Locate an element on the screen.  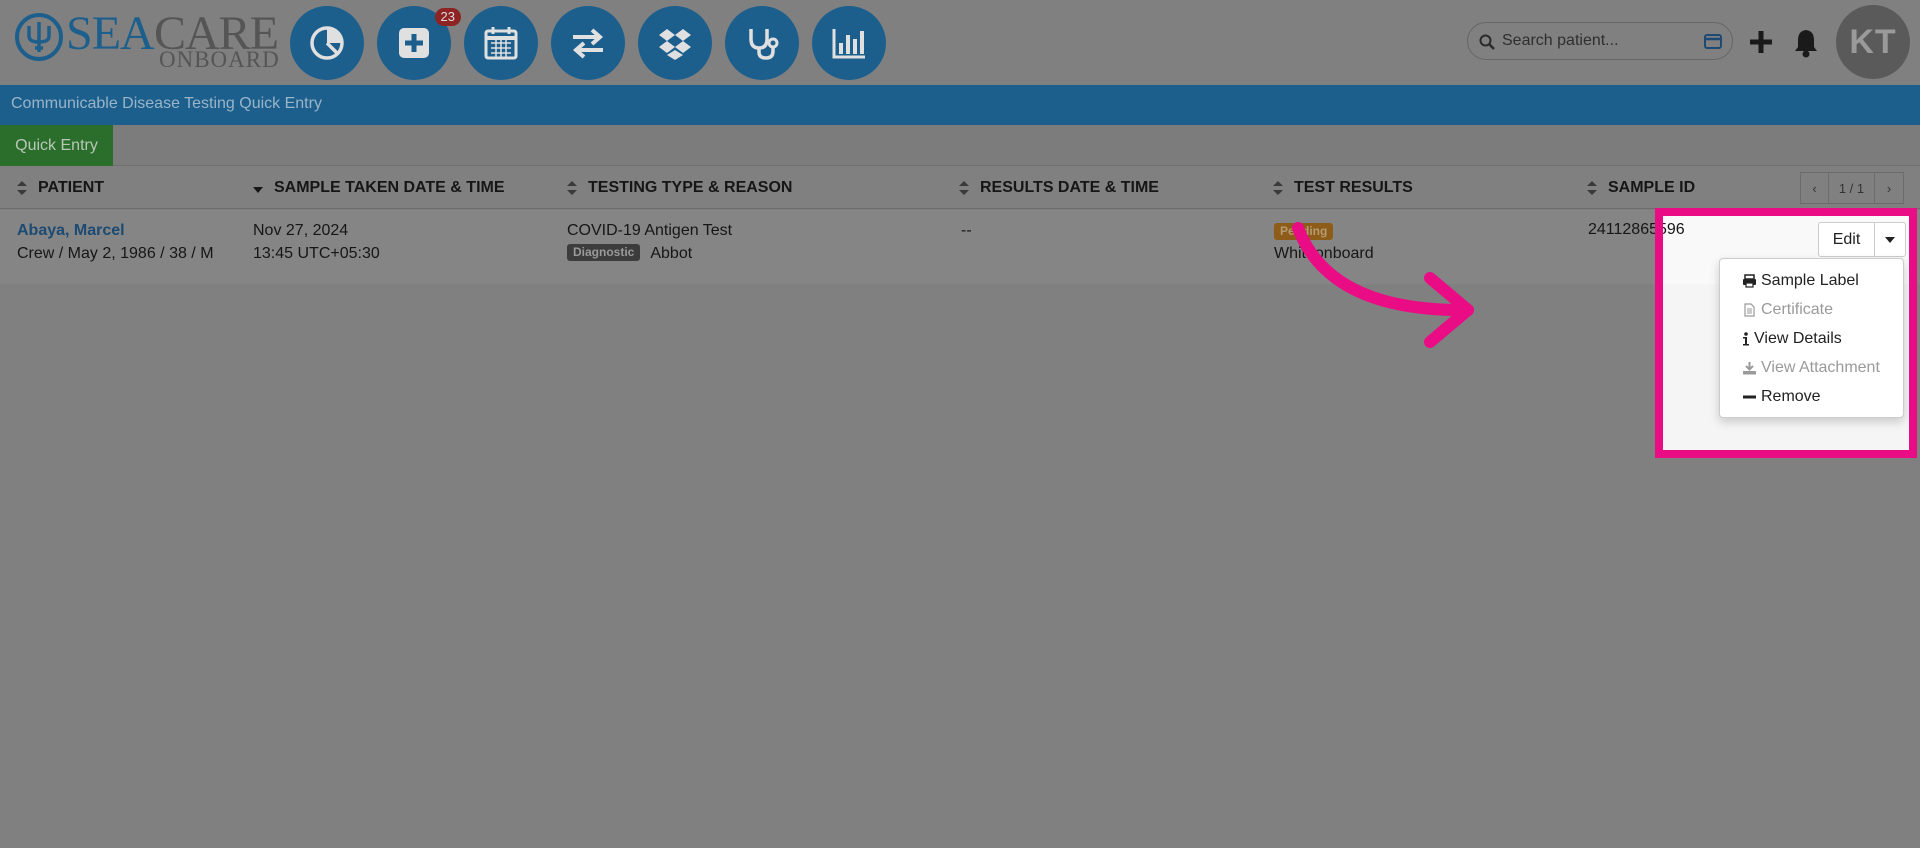
nav-consult-button is located at coordinates (762, 43).